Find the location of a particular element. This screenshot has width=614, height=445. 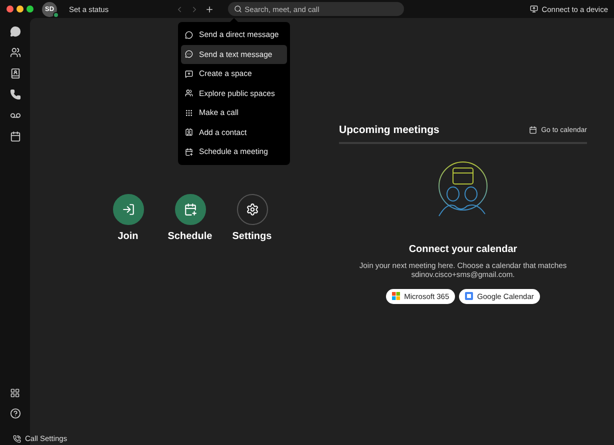

help-icon is located at coordinates (15, 413).